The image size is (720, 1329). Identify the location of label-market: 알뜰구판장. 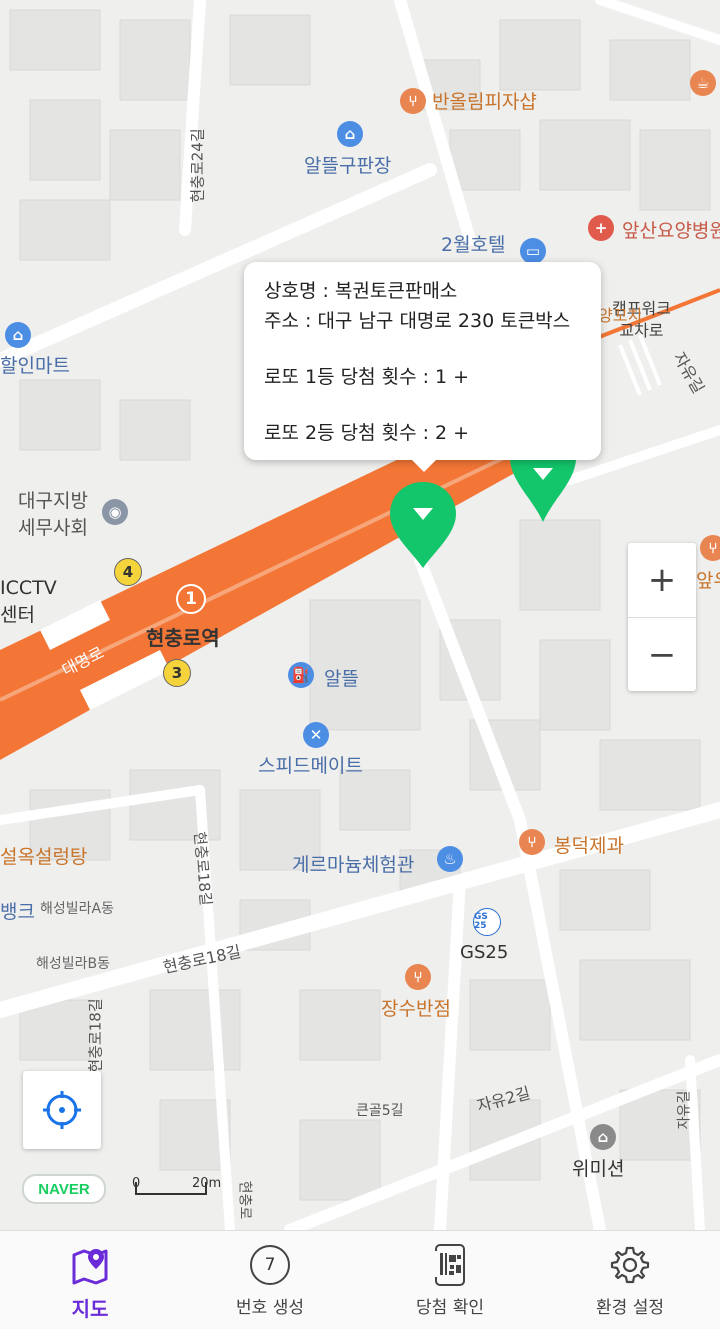
(347, 164).